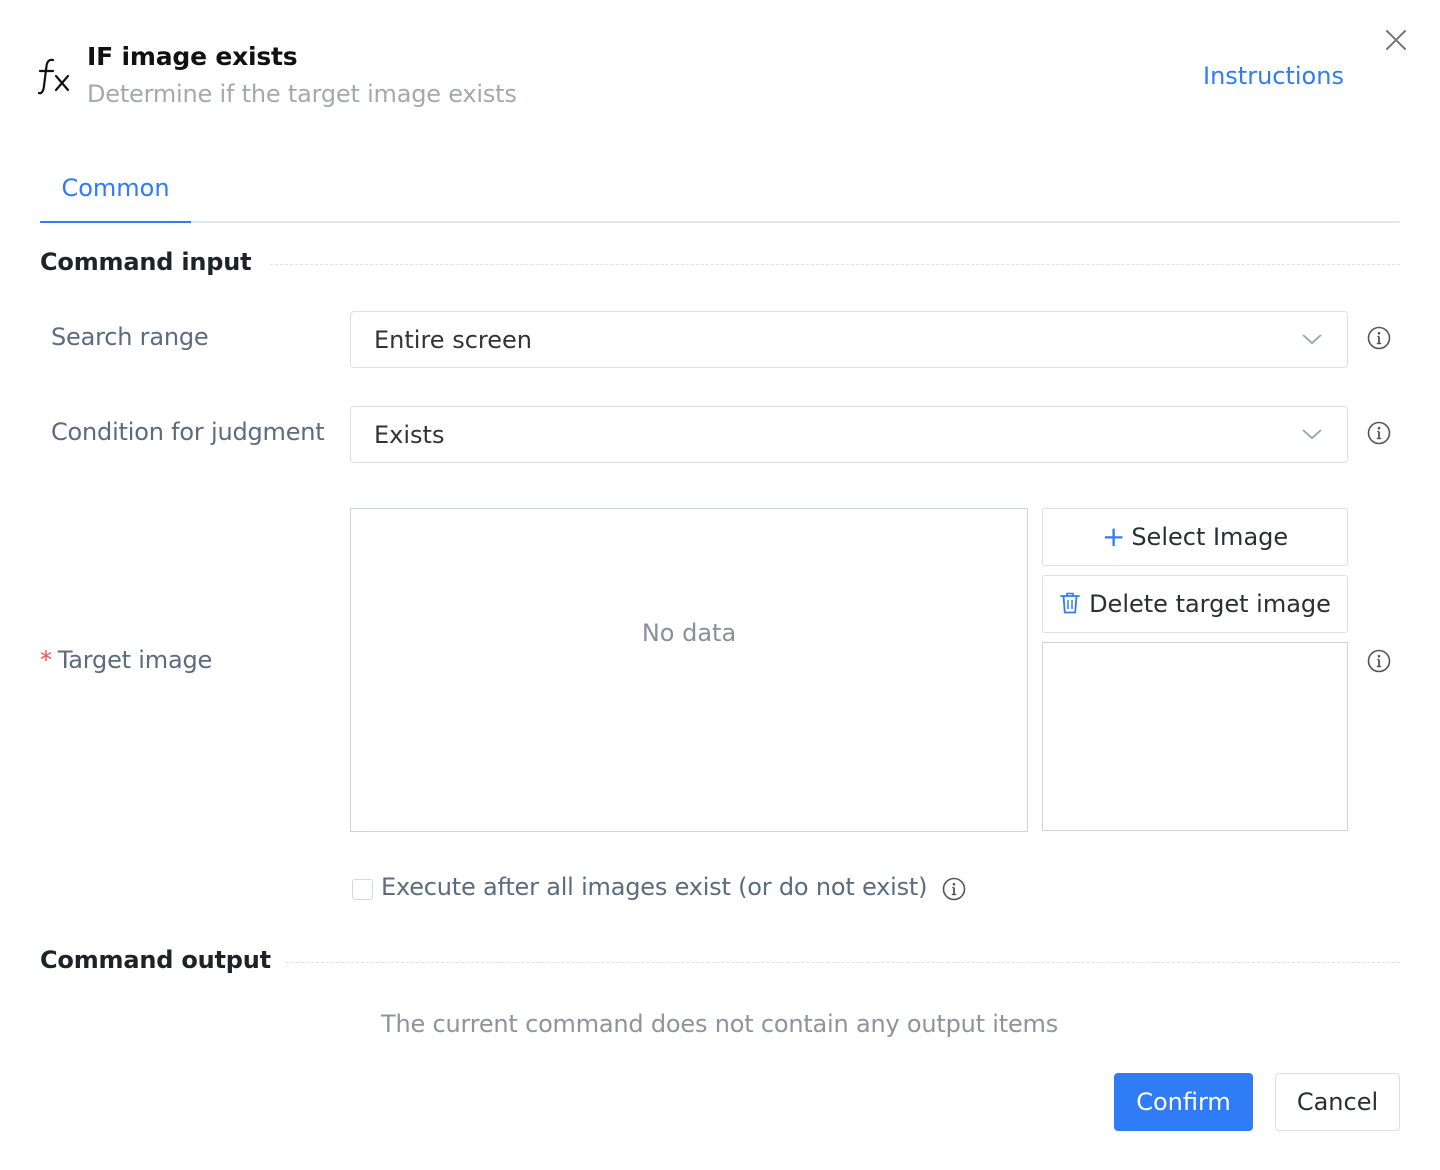  Describe the element at coordinates (1183, 1102) in the screenshot. I see `confirm-button: Confirm` at that location.